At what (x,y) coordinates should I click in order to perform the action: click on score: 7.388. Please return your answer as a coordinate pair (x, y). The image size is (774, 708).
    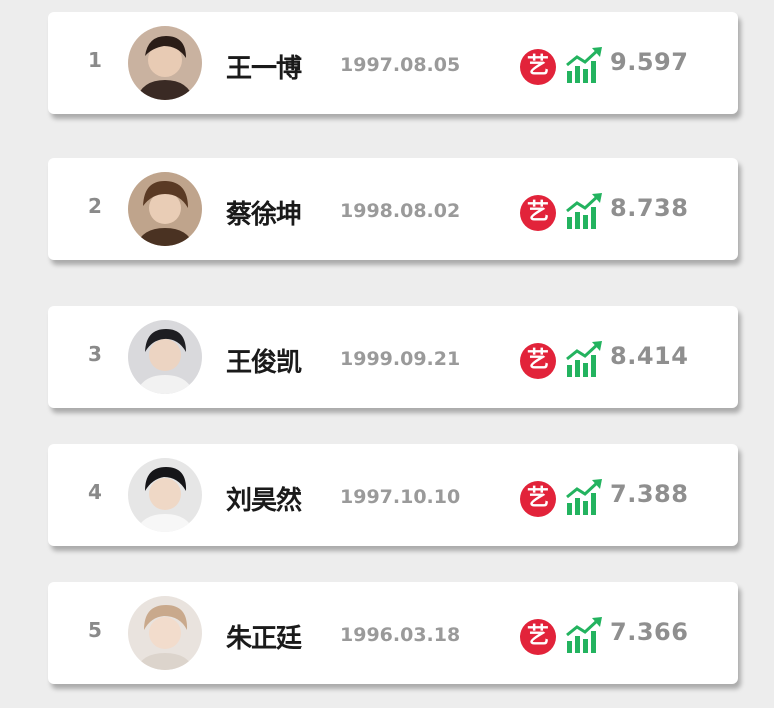
    Looking at the image, I should click on (649, 494).